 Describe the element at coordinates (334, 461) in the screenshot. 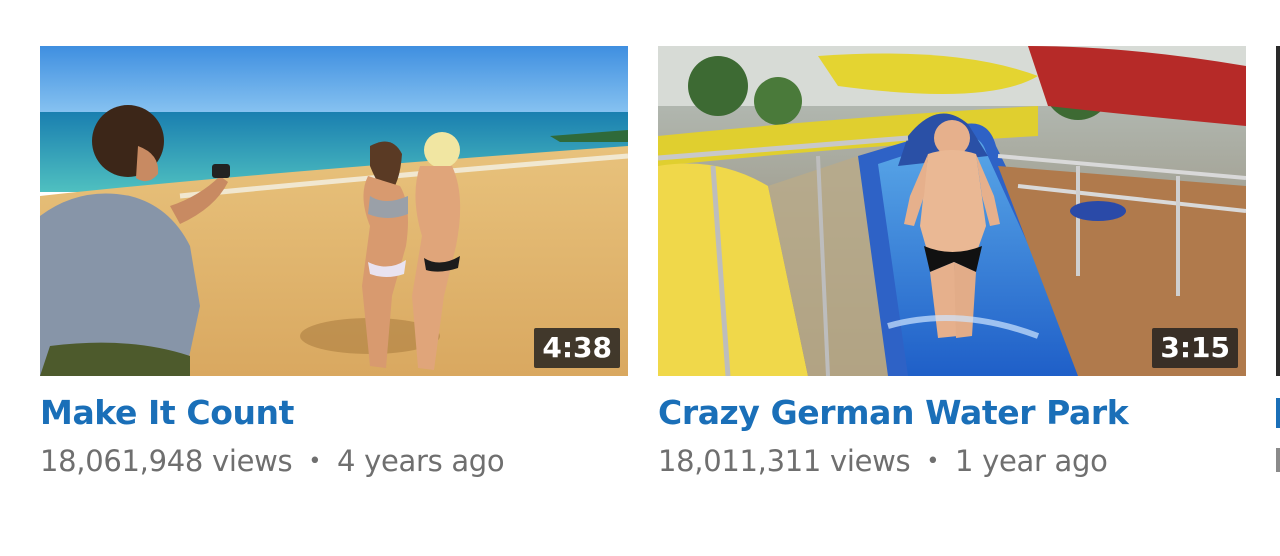

I see `video-metadata: 18,061,948 views • 4 years ago` at that location.